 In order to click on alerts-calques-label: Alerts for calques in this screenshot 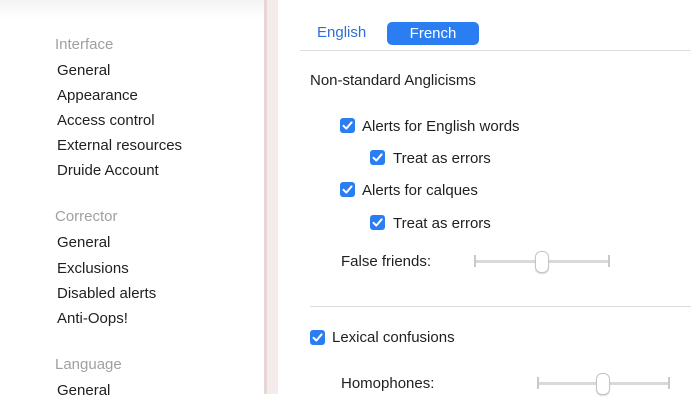, I will do `click(420, 190)`.